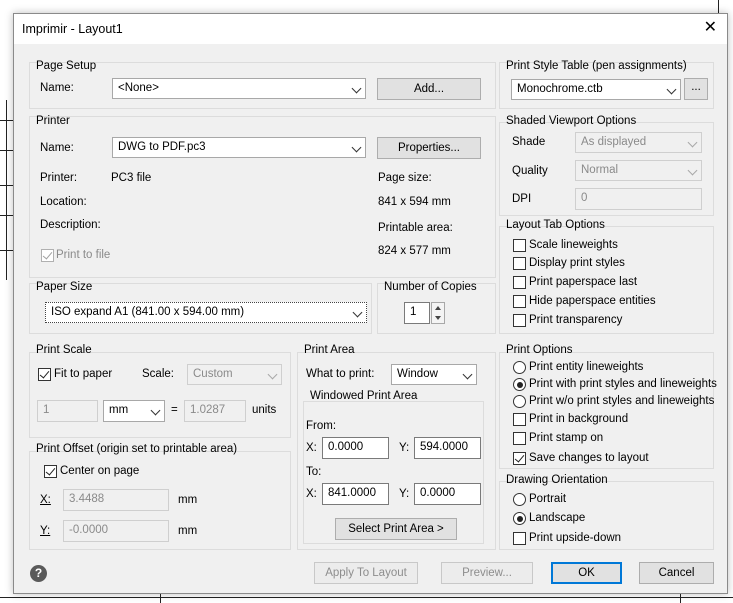  Describe the element at coordinates (239, 88) in the screenshot. I see `page-setup-name-select: <None>` at that location.